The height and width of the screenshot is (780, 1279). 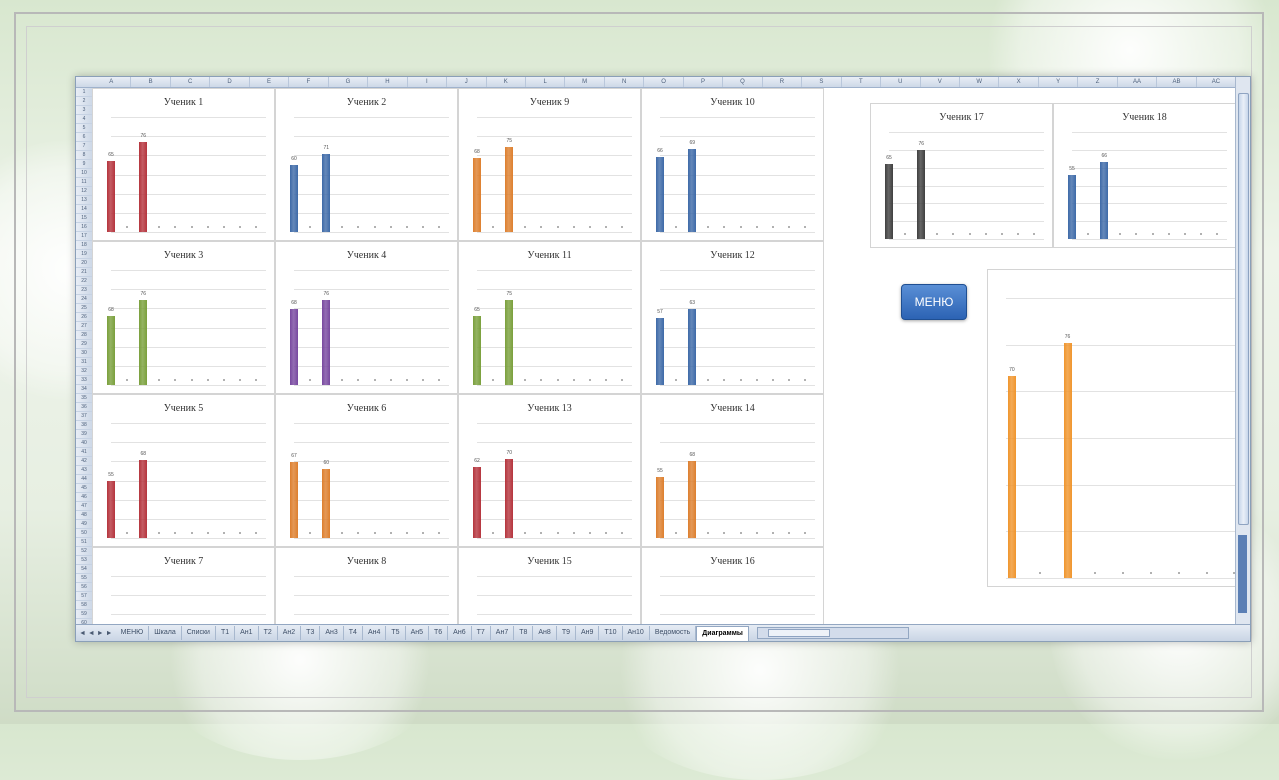 What do you see at coordinates (84, 200) in the screenshot?
I see `row-header: 13` at bounding box center [84, 200].